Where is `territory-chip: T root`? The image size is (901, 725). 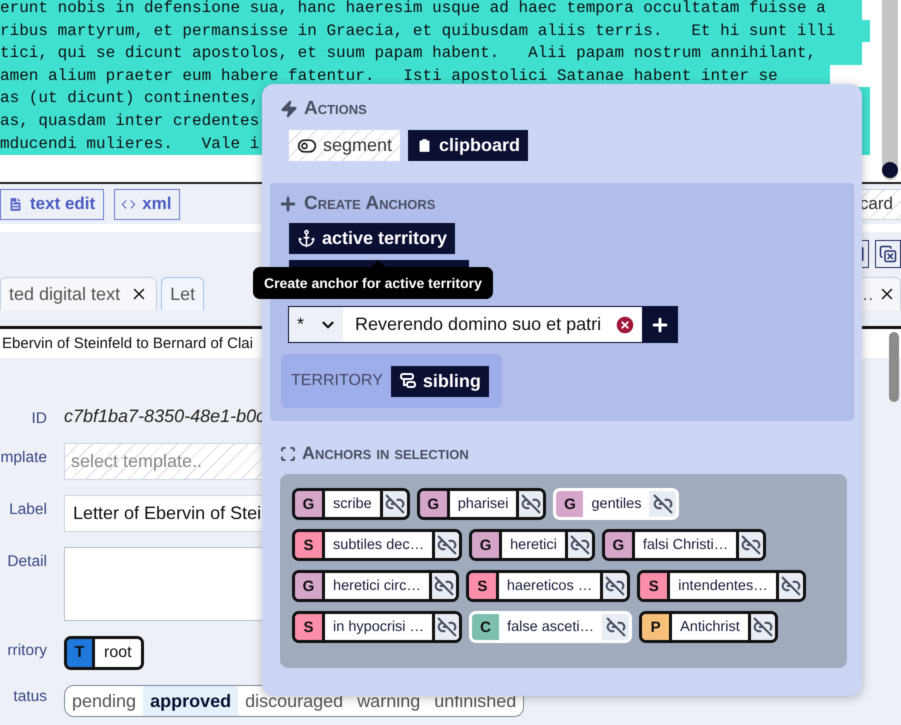 territory-chip: T root is located at coordinates (104, 653).